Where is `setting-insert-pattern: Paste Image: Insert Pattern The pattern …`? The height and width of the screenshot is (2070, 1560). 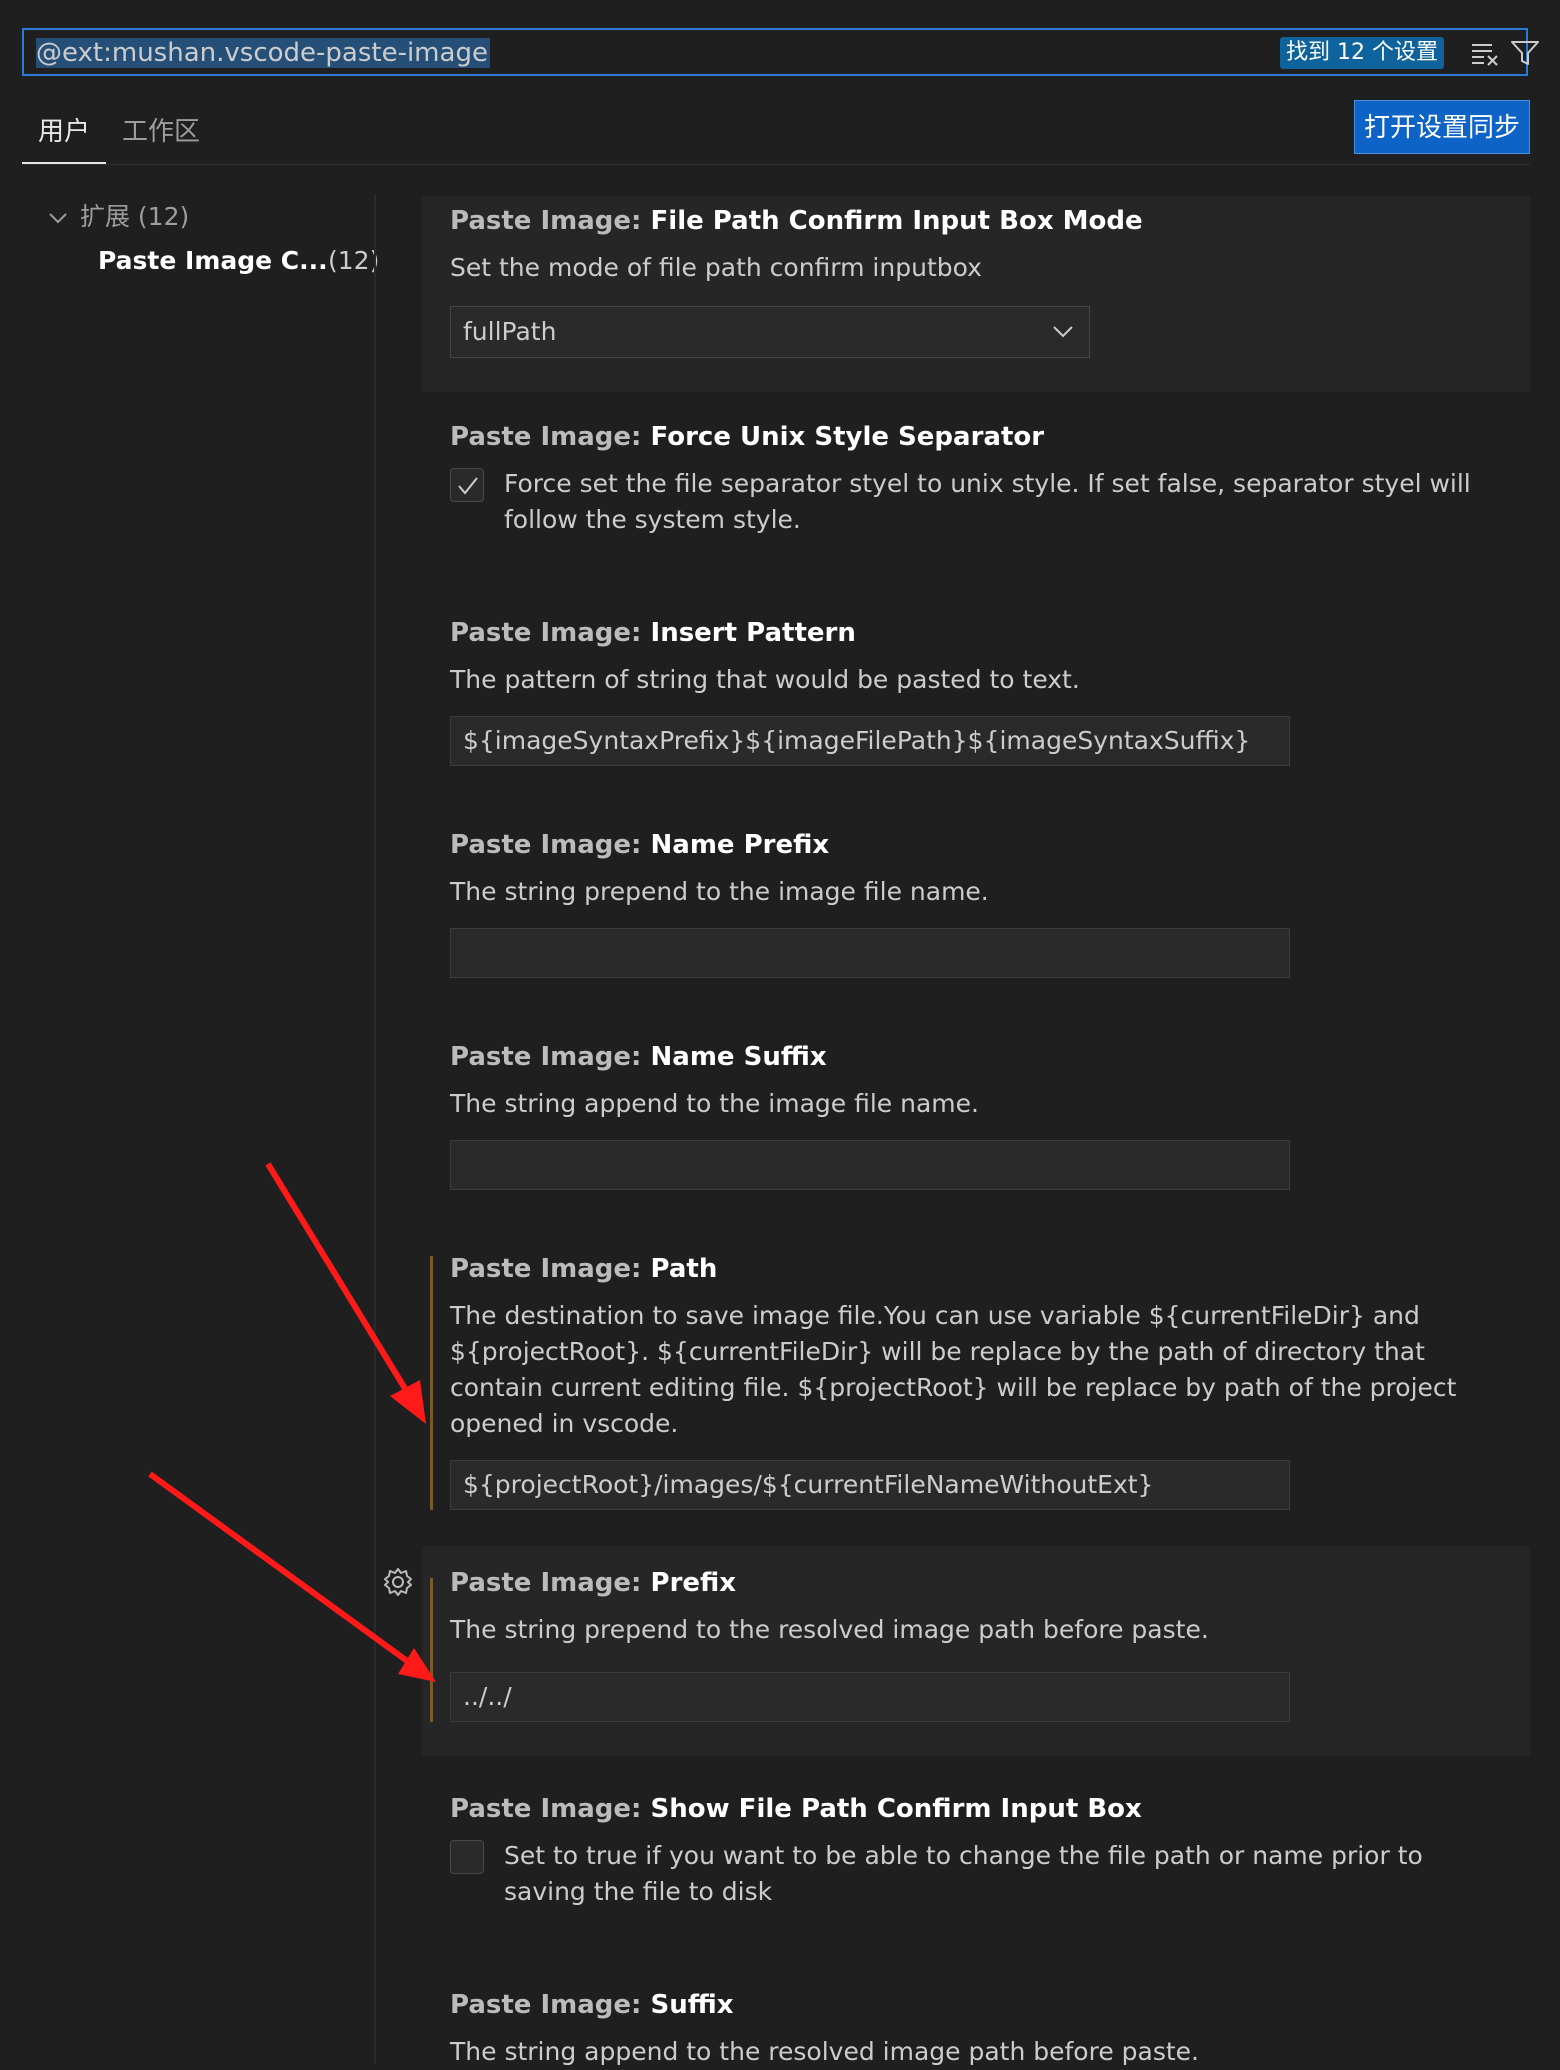
setting-insert-pattern: Paste Image: Insert Pattern The pattern … is located at coordinates (976, 688).